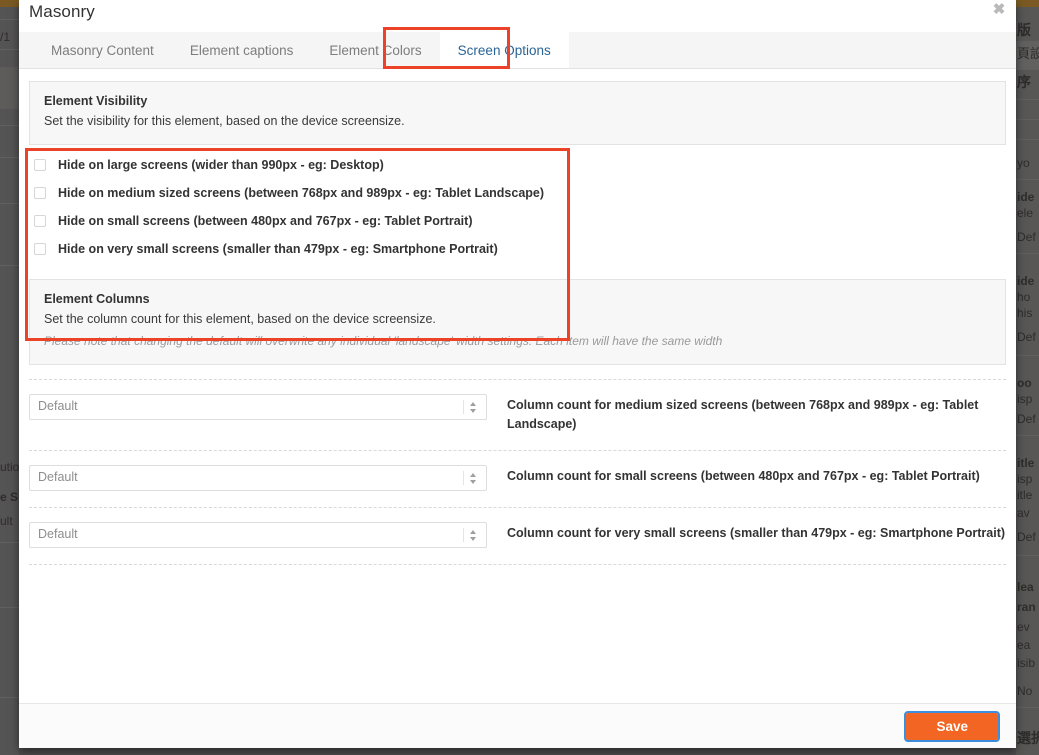  Describe the element at coordinates (9, 497) in the screenshot. I see `backdrop-fragment: e S` at that location.